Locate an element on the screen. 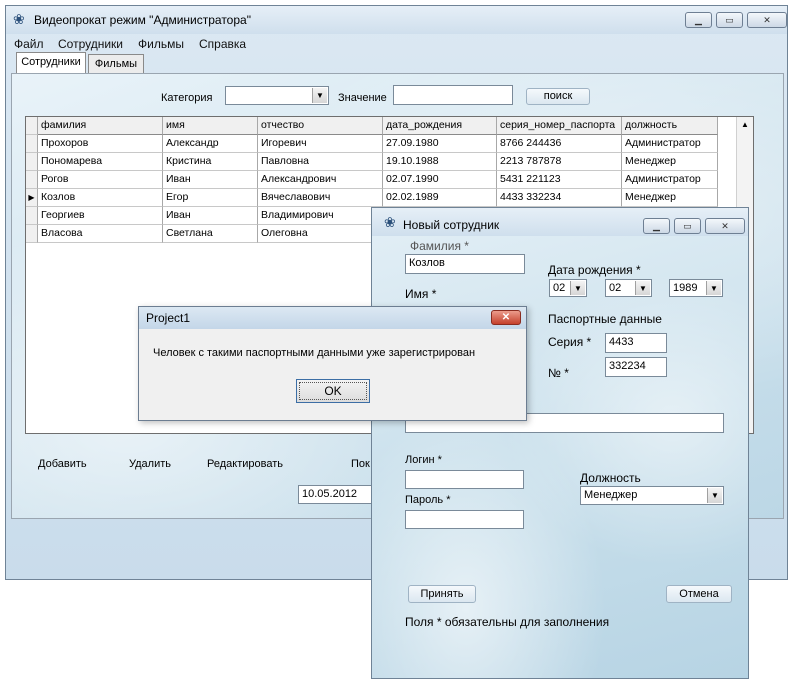 The height and width of the screenshot is (679, 793). minimize-button: ▁ is located at coordinates (698, 20).